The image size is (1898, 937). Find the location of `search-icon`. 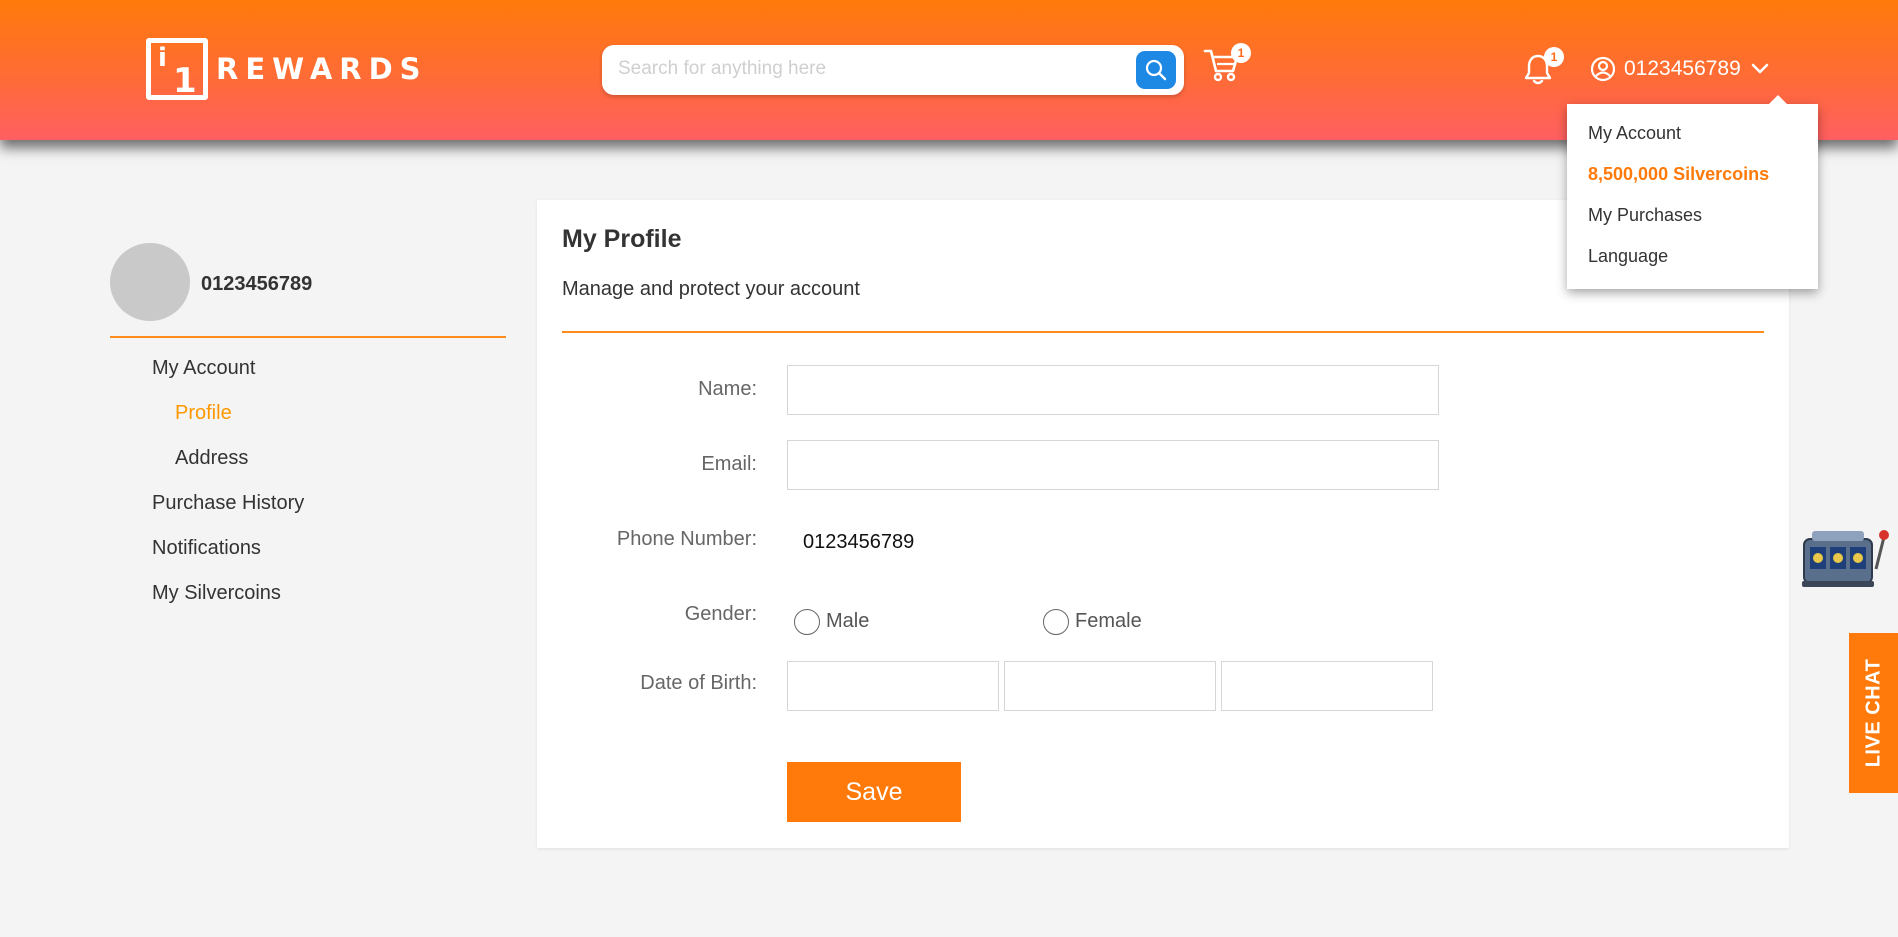

search-icon is located at coordinates (1156, 70).